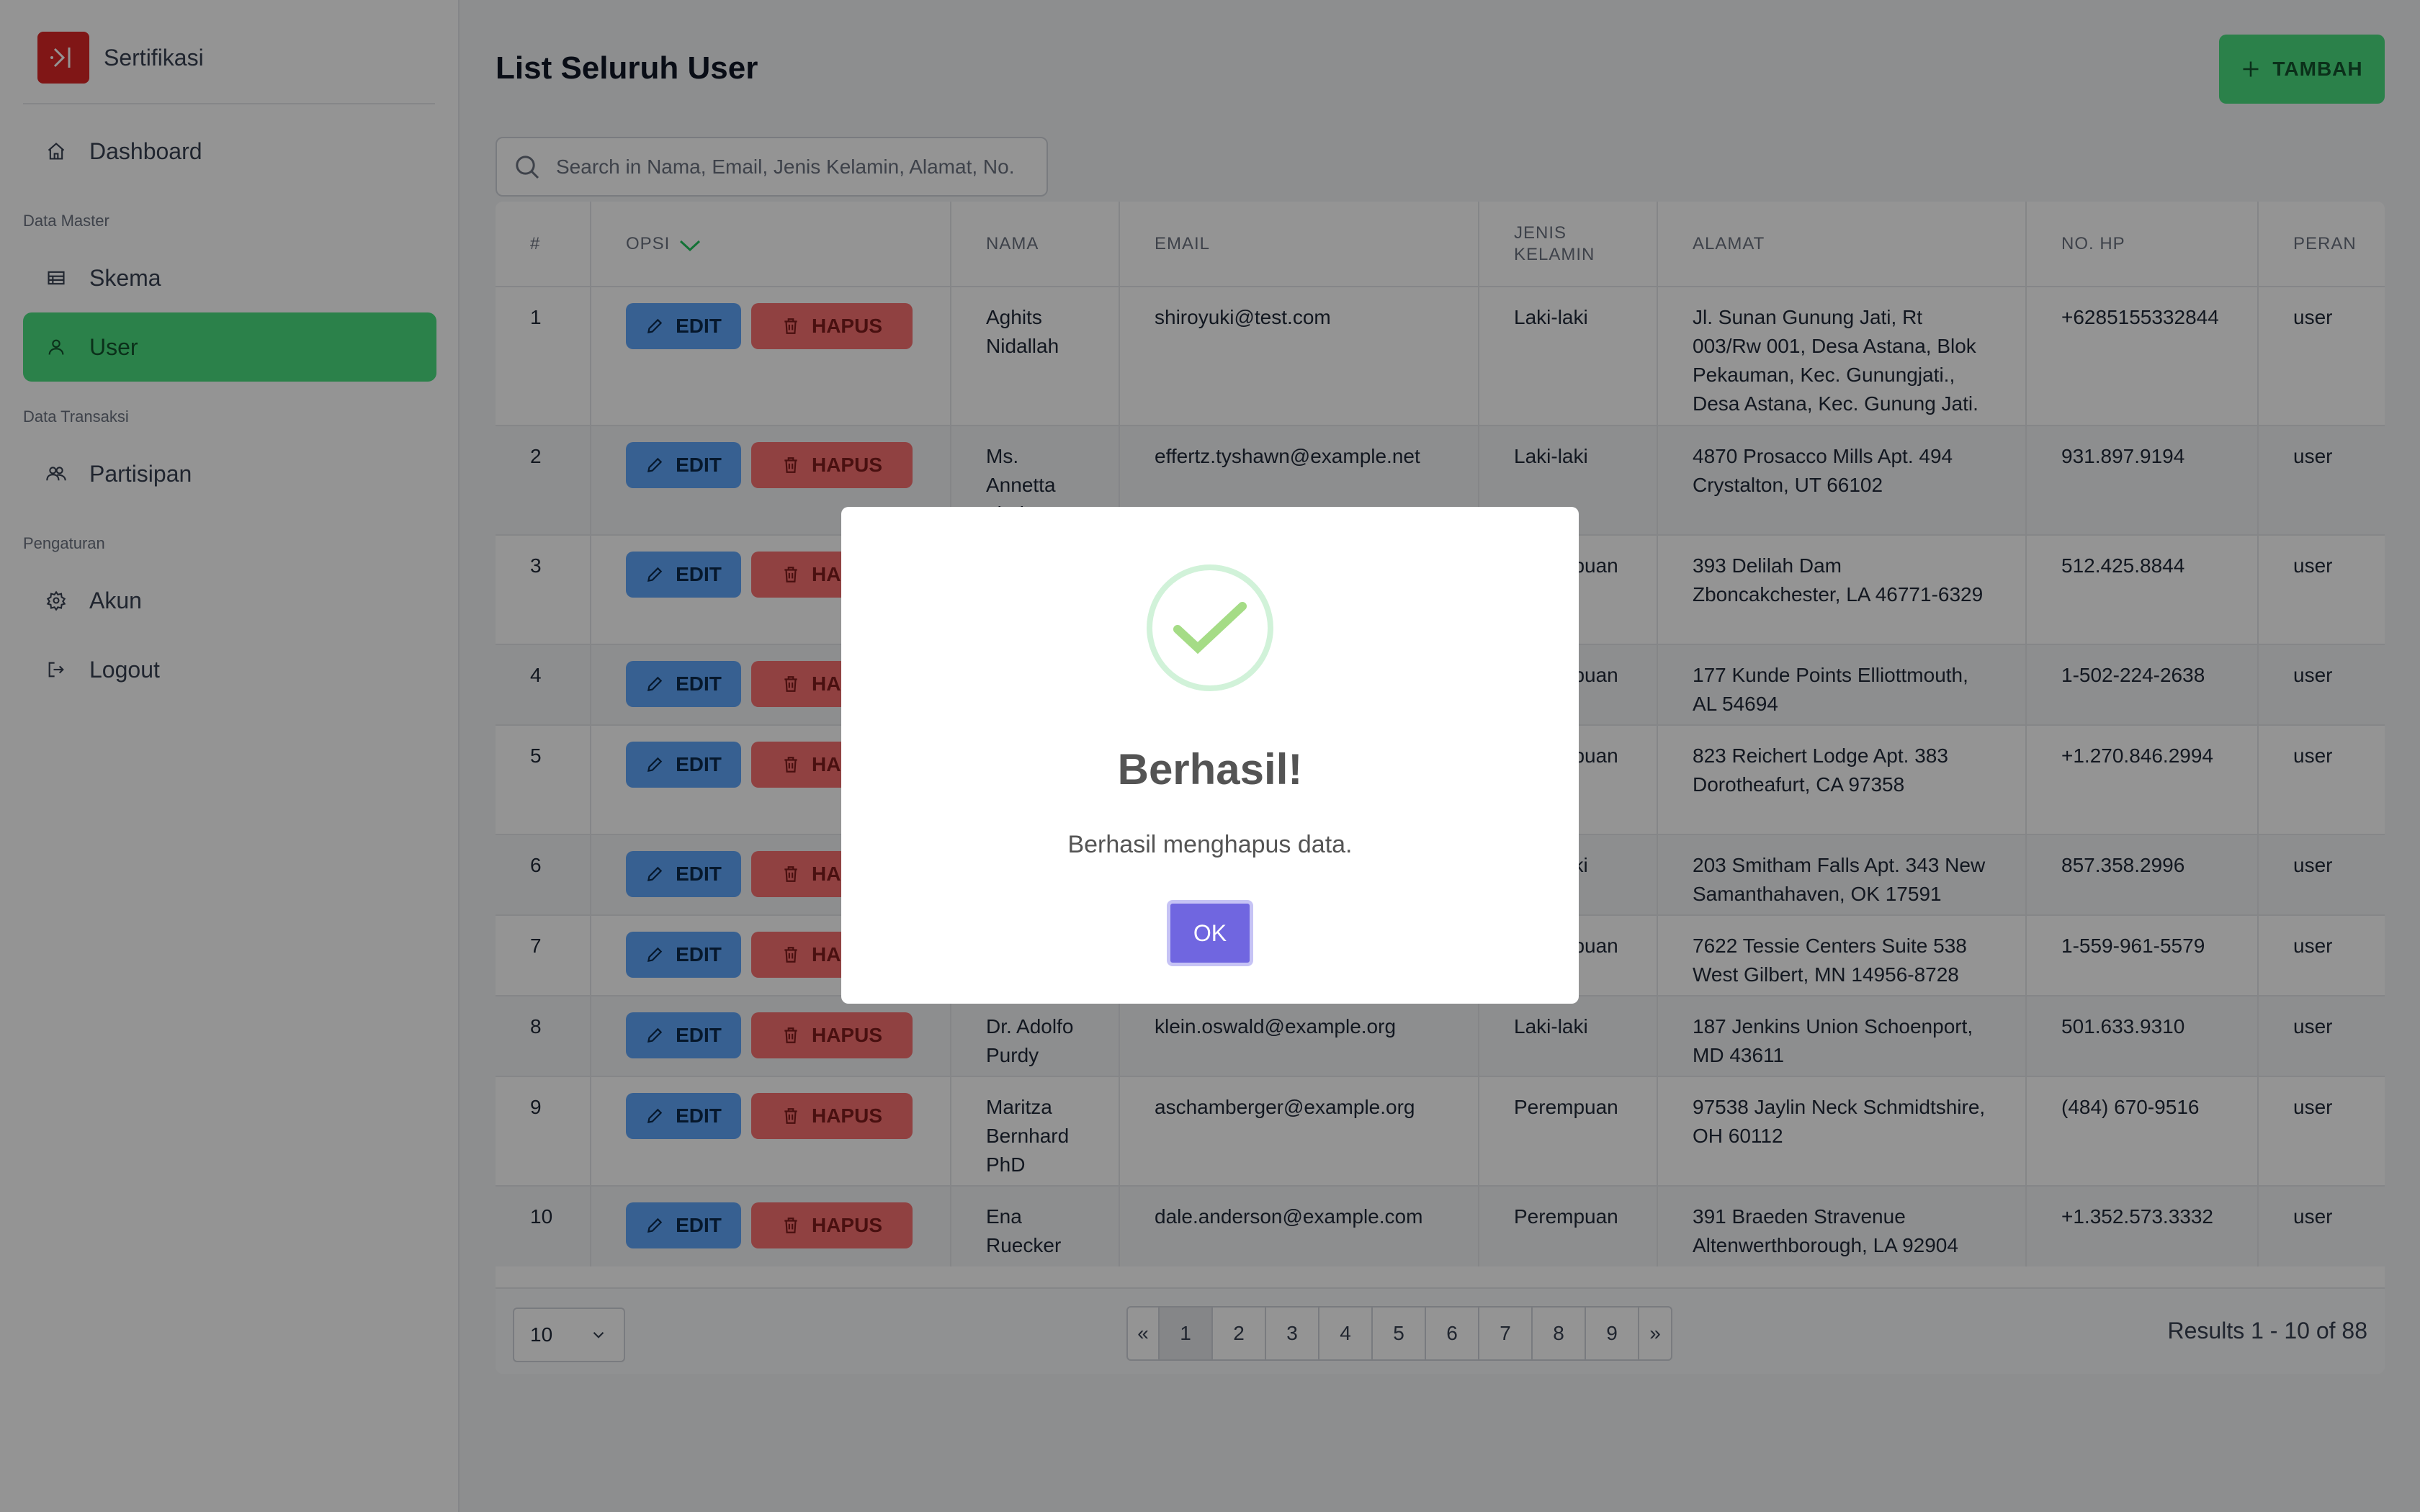 The width and height of the screenshot is (2420, 1512). I want to click on success-check-icon, so click(1210, 627).